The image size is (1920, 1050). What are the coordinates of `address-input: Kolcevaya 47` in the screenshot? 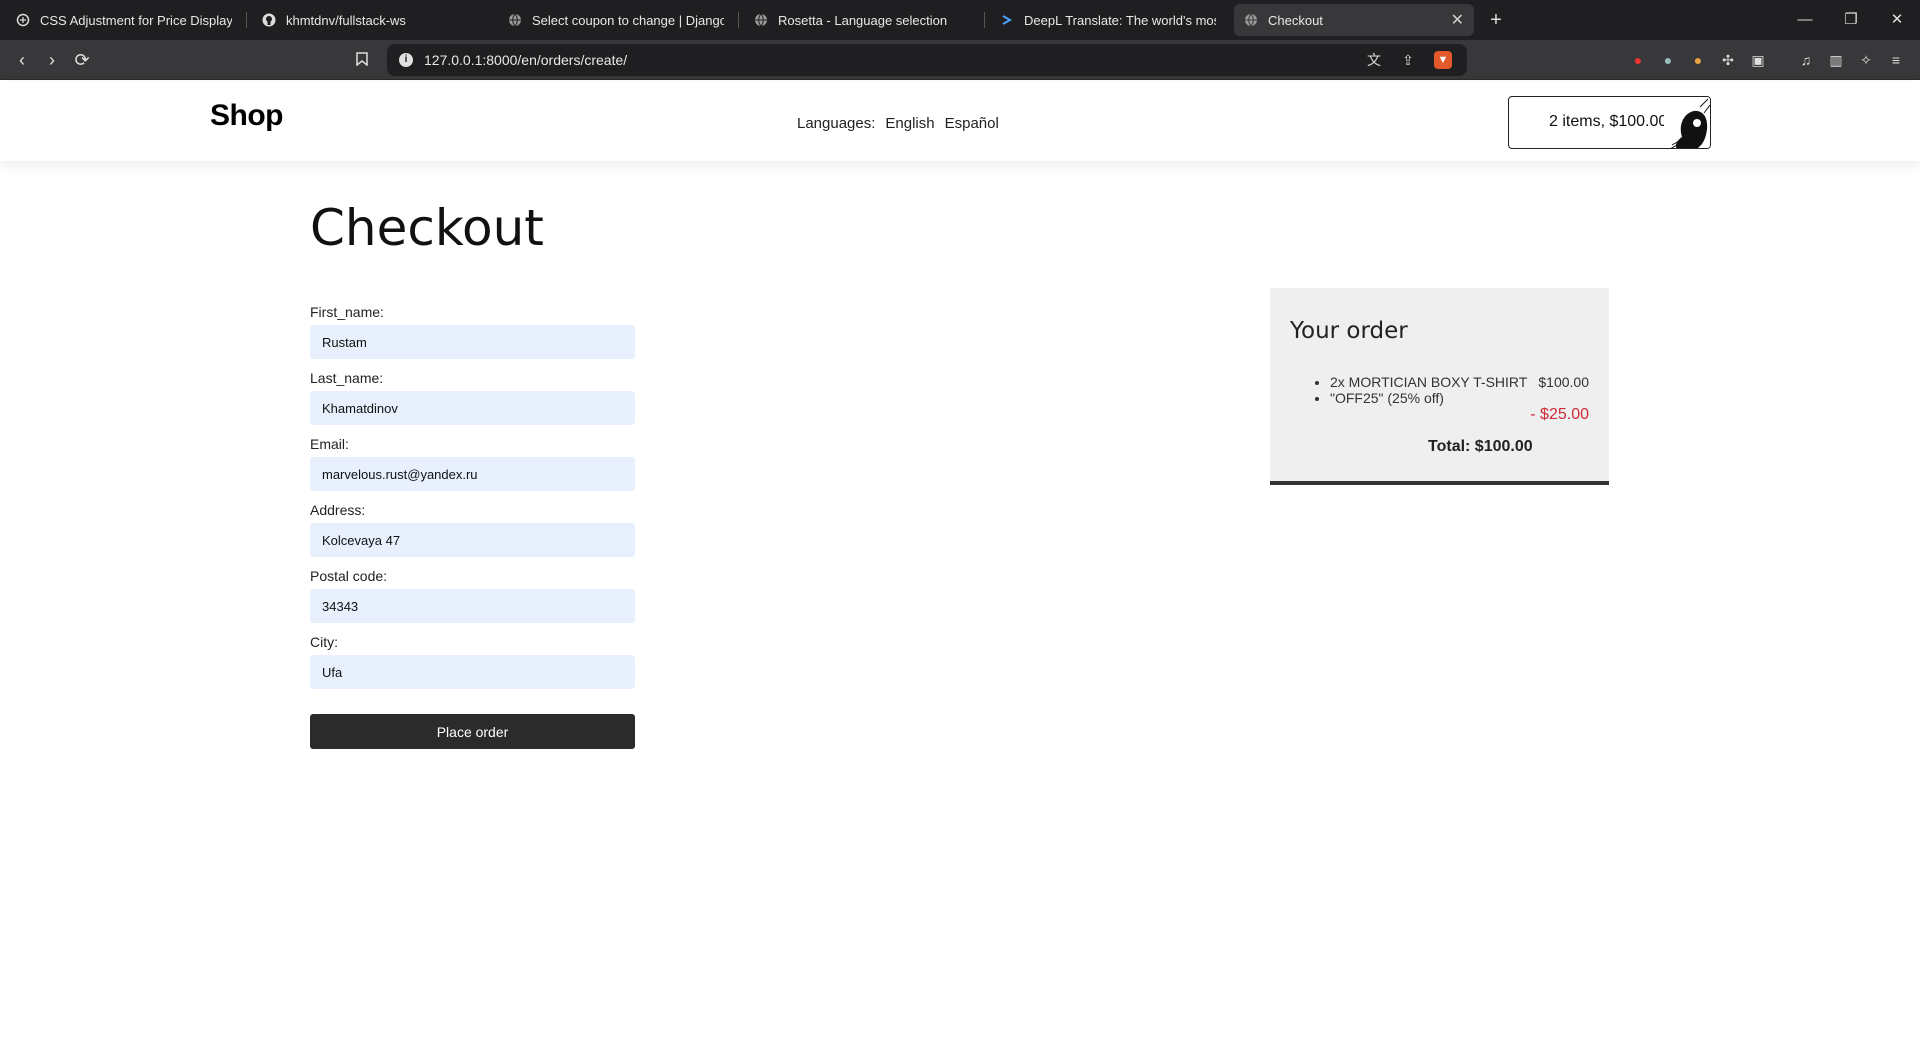 It's located at (472, 540).